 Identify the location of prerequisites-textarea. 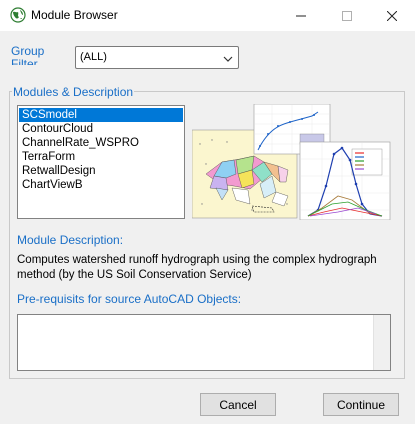
(204, 342).